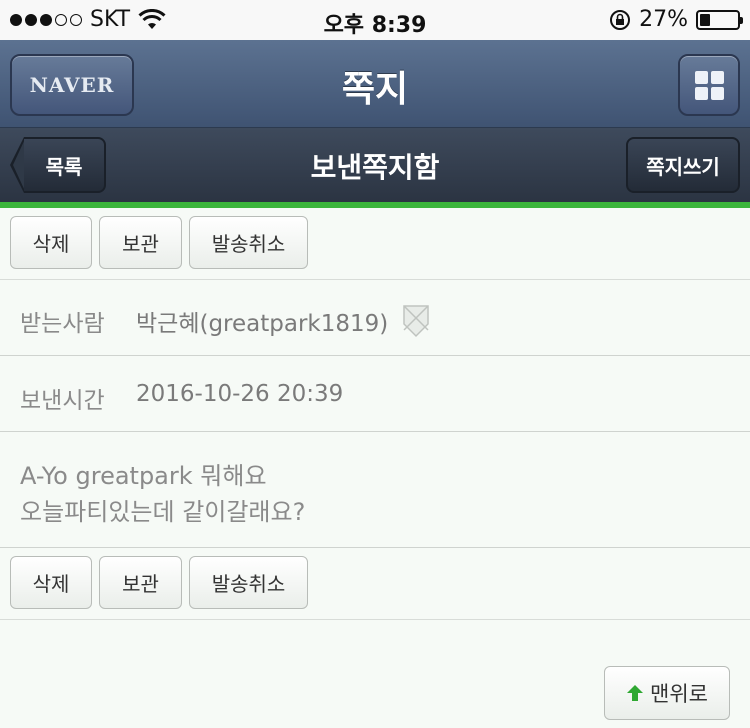 The width and height of the screenshot is (750, 728). I want to click on scroll-to-top-button: 맨위로, so click(667, 693).